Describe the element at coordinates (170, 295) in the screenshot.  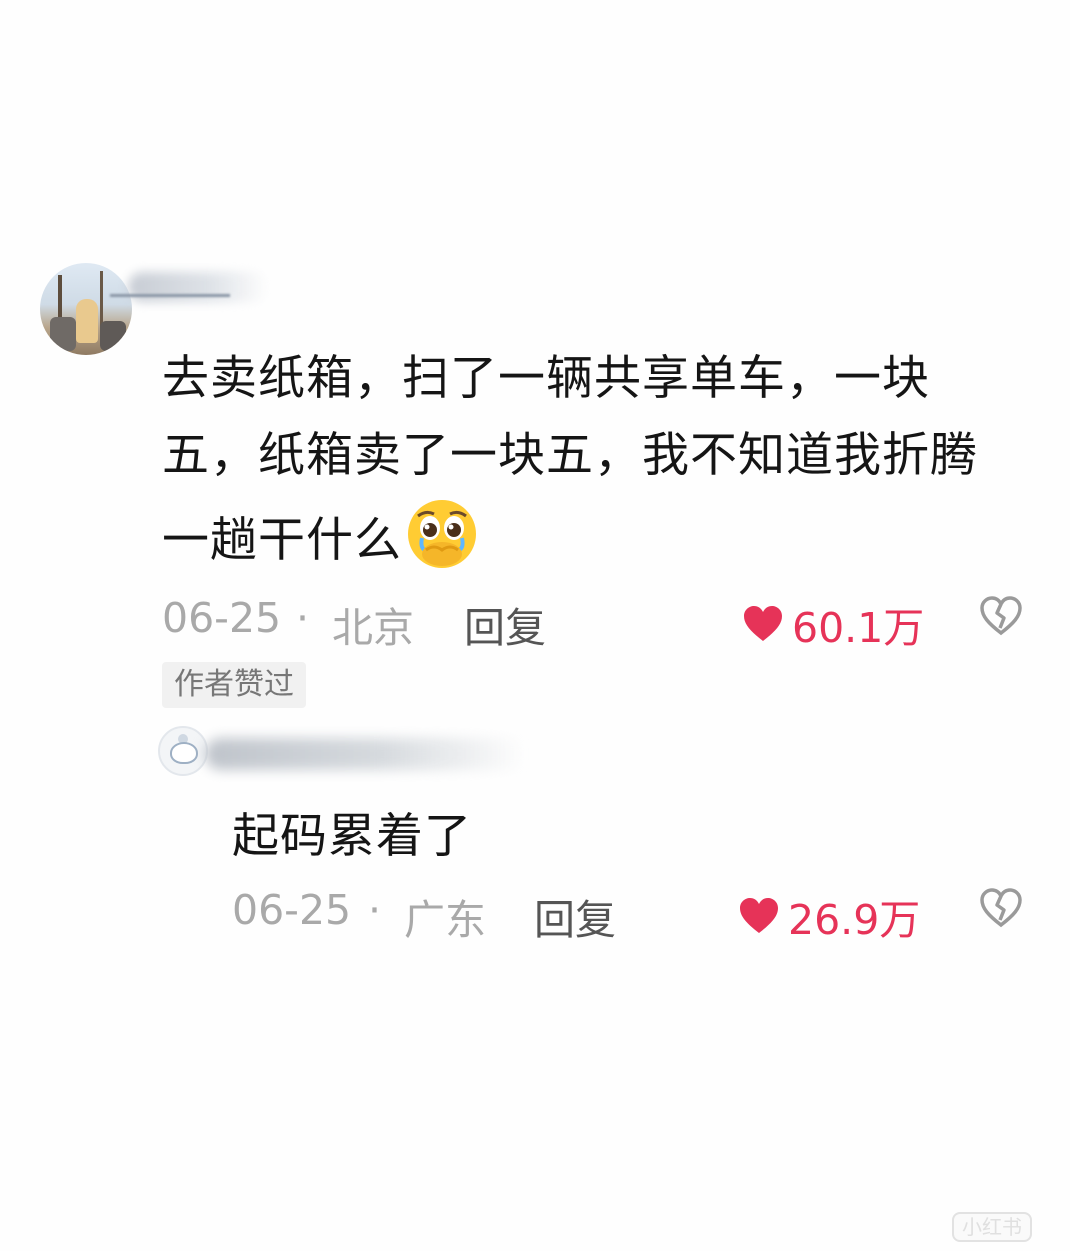
I see `commenter-name-blur-line` at that location.